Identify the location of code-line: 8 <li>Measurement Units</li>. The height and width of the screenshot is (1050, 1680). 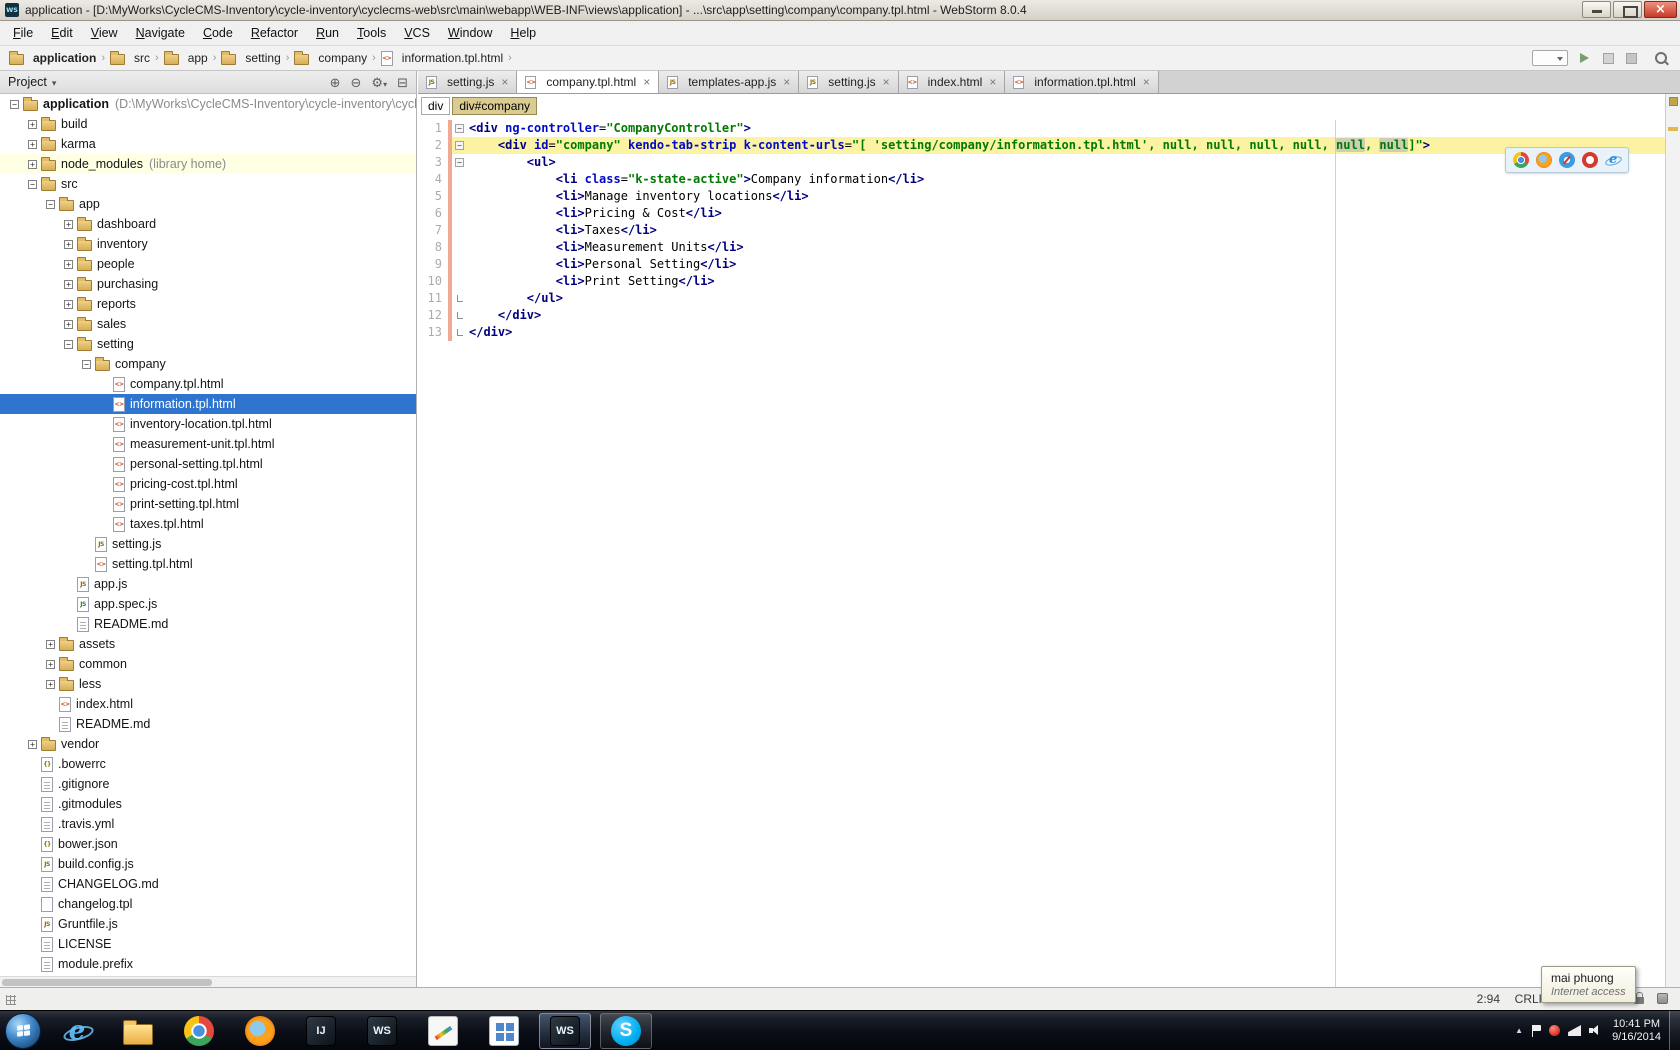
(1041, 247).